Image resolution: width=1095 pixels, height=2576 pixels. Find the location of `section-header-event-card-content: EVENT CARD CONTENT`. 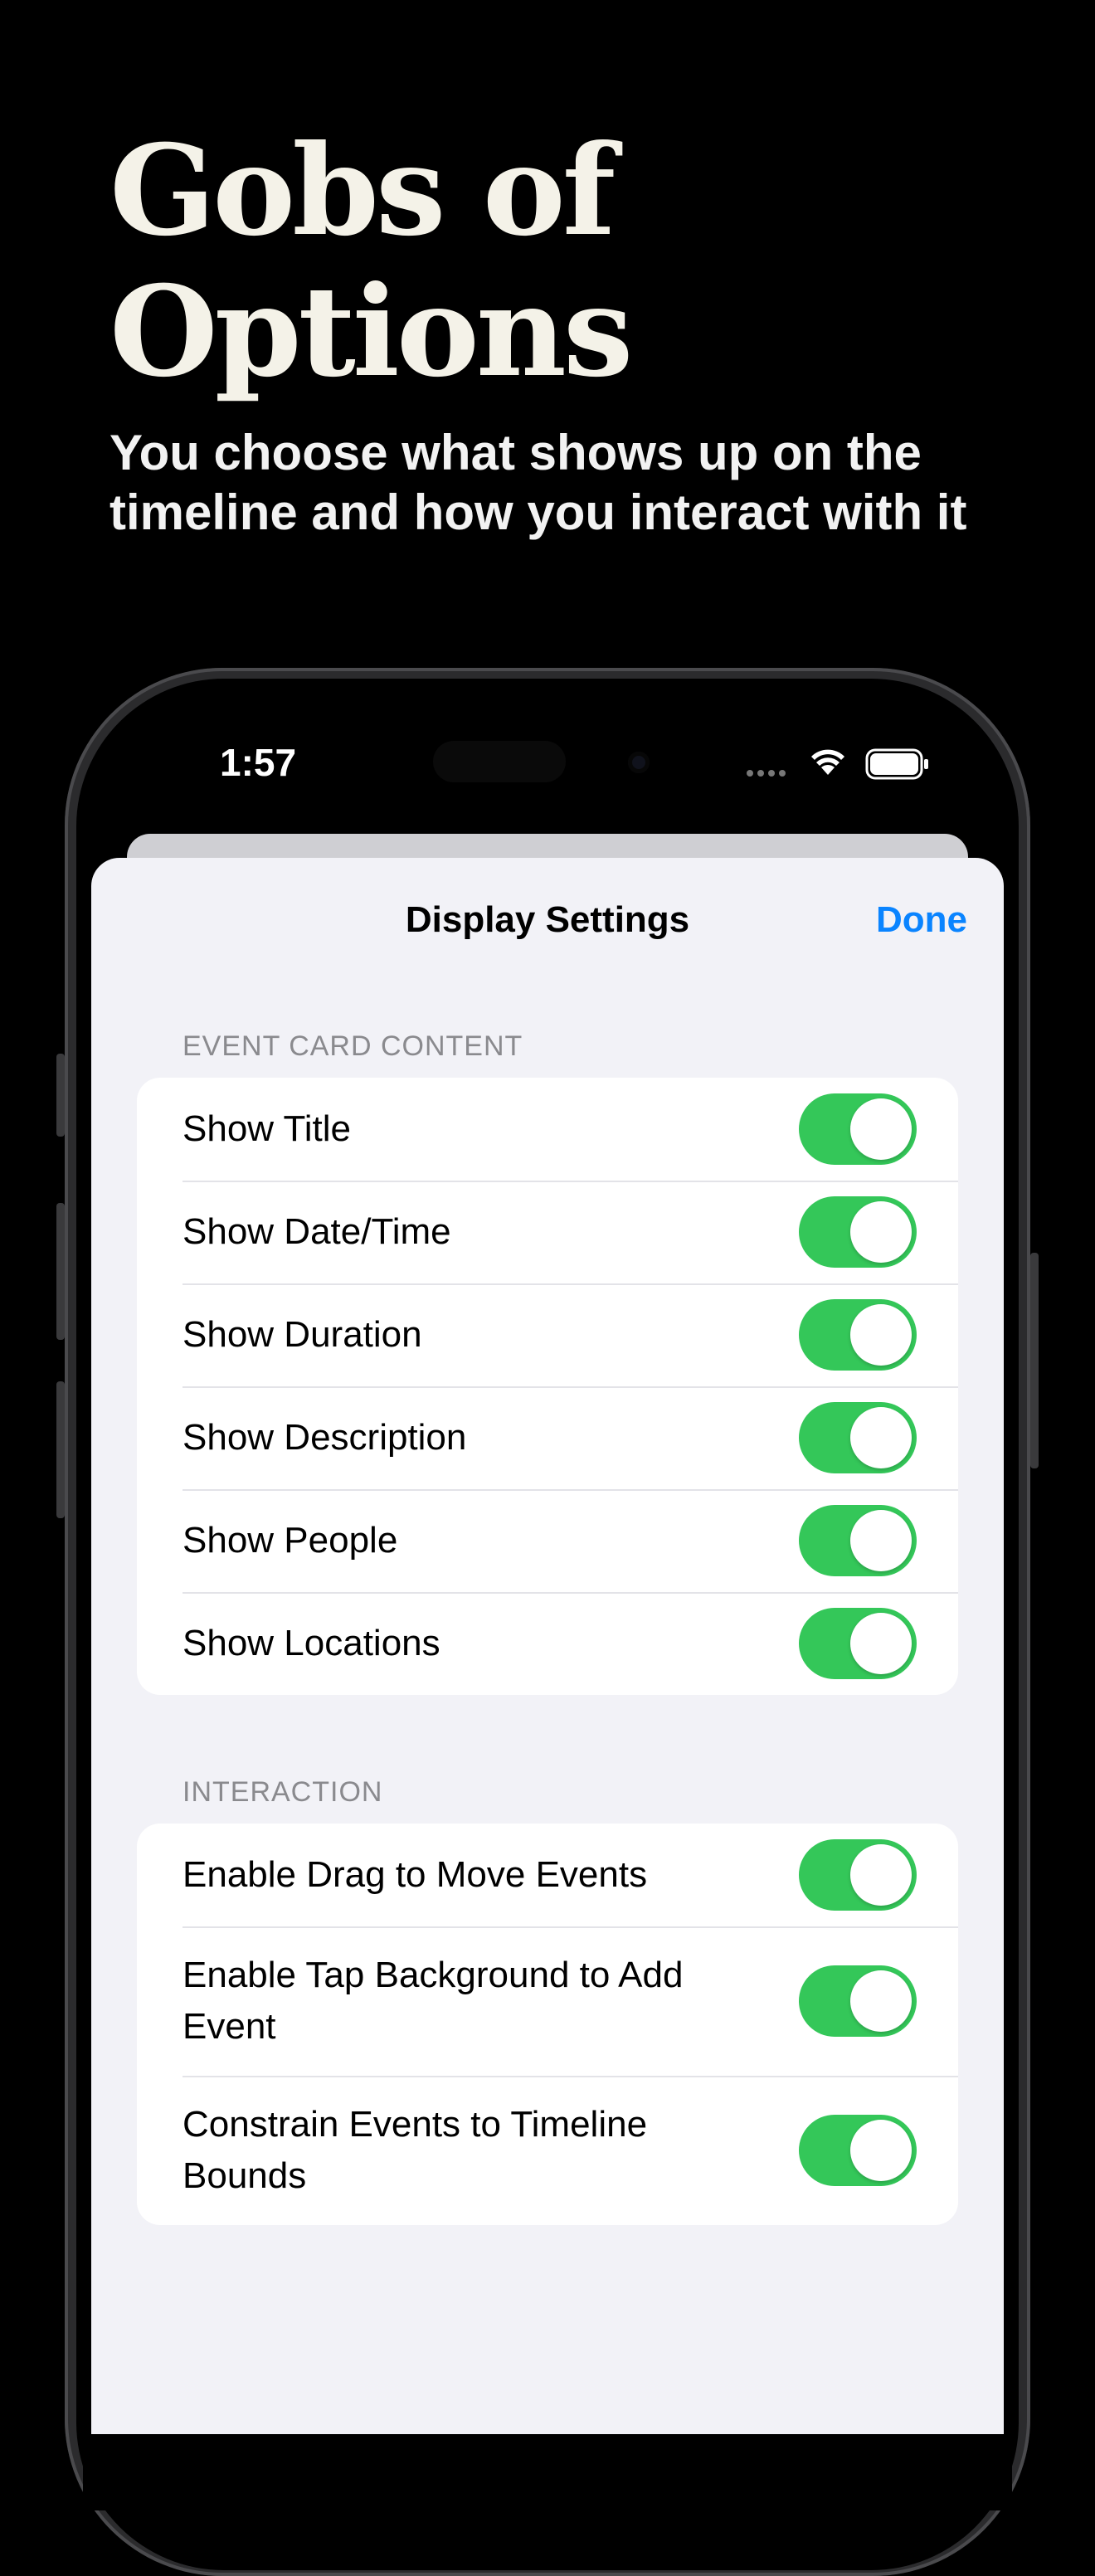

section-header-event-card-content: EVENT CARD CONTENT is located at coordinates (352, 1046).